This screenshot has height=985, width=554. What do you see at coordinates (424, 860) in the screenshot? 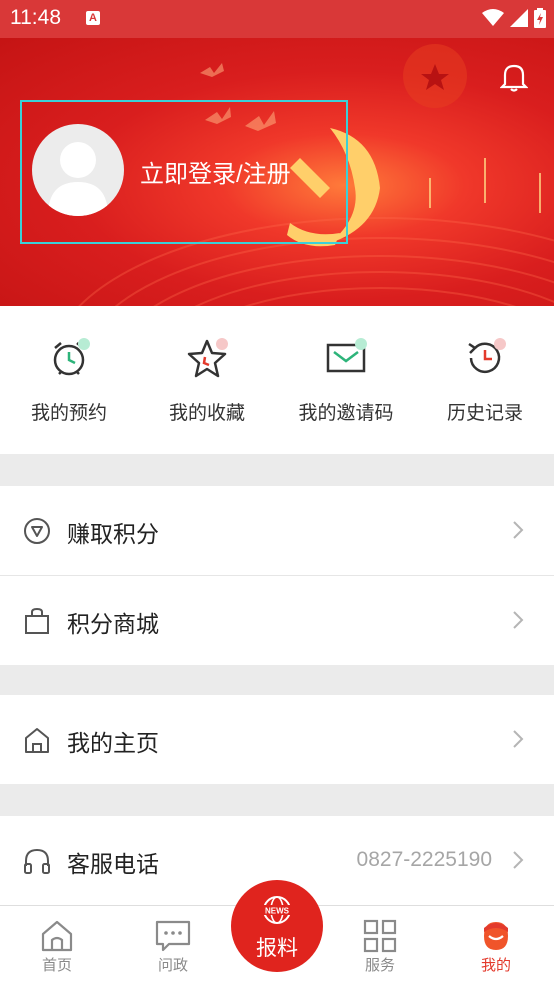
I see `customer-service-phone: 0827-2225190` at bounding box center [424, 860].